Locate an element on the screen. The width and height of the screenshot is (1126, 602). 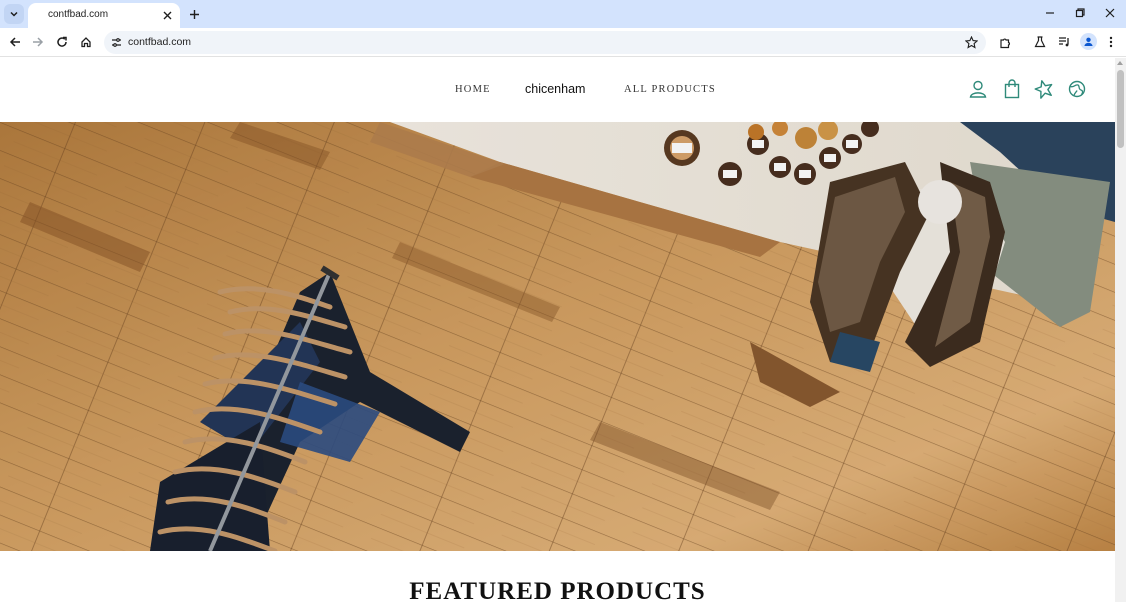
restore-icon is located at coordinates (1080, 13).